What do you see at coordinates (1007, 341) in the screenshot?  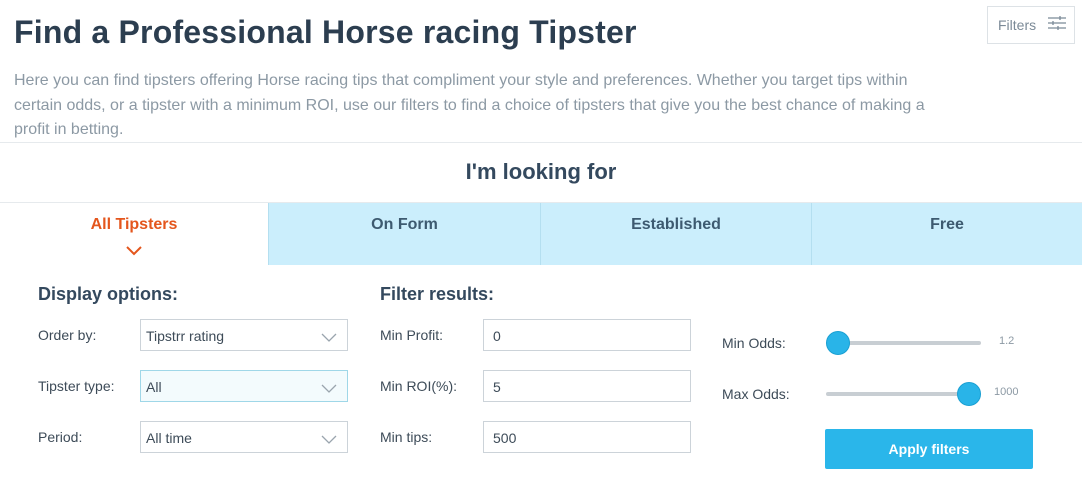 I see `min-odds-value: 1.2` at bounding box center [1007, 341].